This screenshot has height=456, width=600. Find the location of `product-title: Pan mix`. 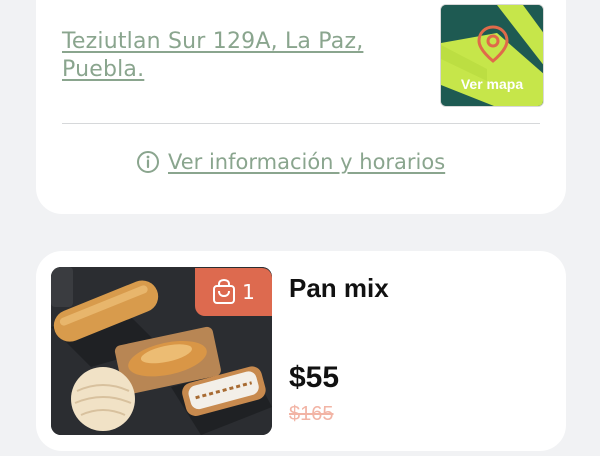

product-title: Pan mix is located at coordinates (339, 288).